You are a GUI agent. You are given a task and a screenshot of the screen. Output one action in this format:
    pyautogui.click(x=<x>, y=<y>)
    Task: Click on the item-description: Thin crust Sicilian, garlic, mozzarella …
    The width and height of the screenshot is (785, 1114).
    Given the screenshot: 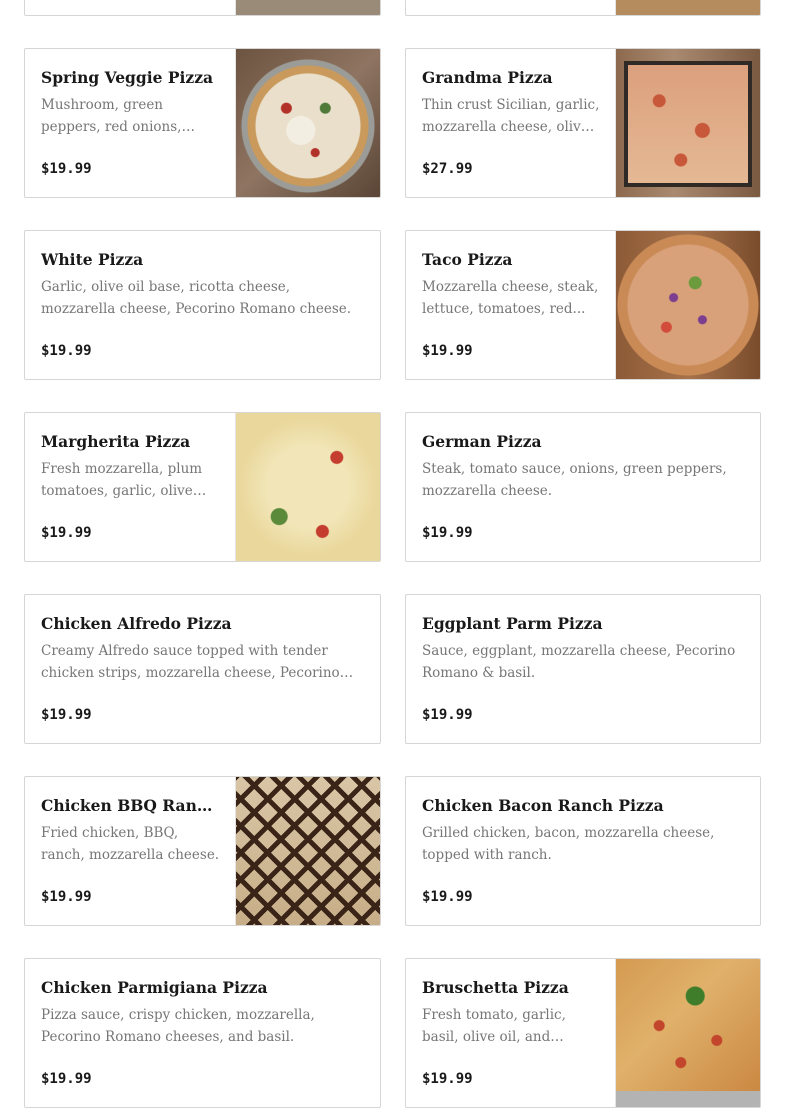 What is the action you would take?
    pyautogui.click(x=511, y=116)
    